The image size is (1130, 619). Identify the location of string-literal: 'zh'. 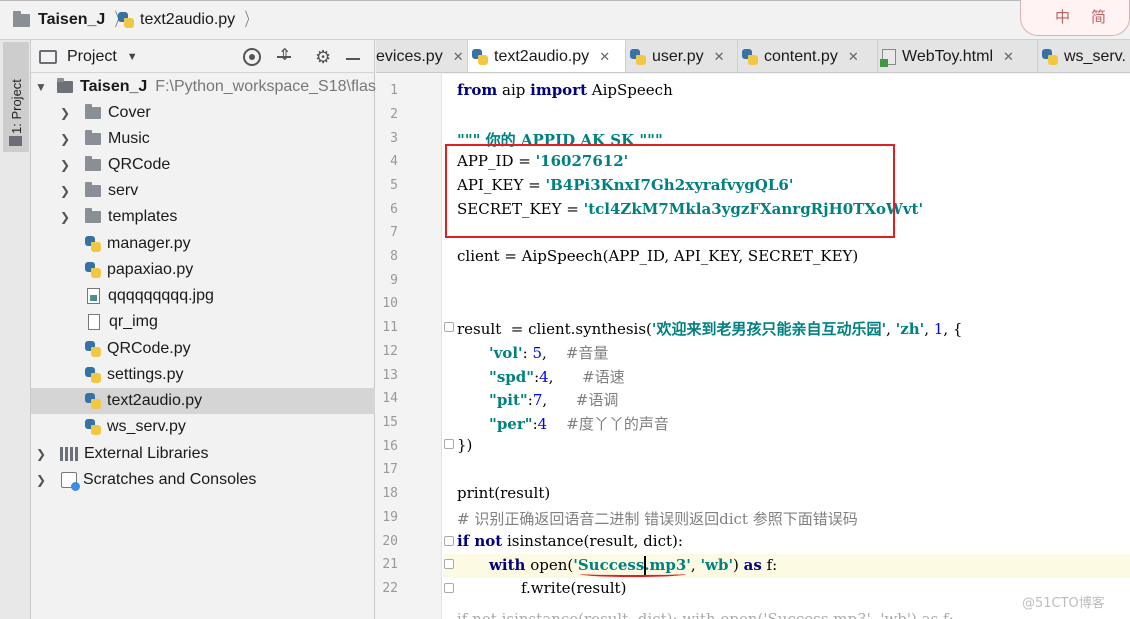
(910, 329).